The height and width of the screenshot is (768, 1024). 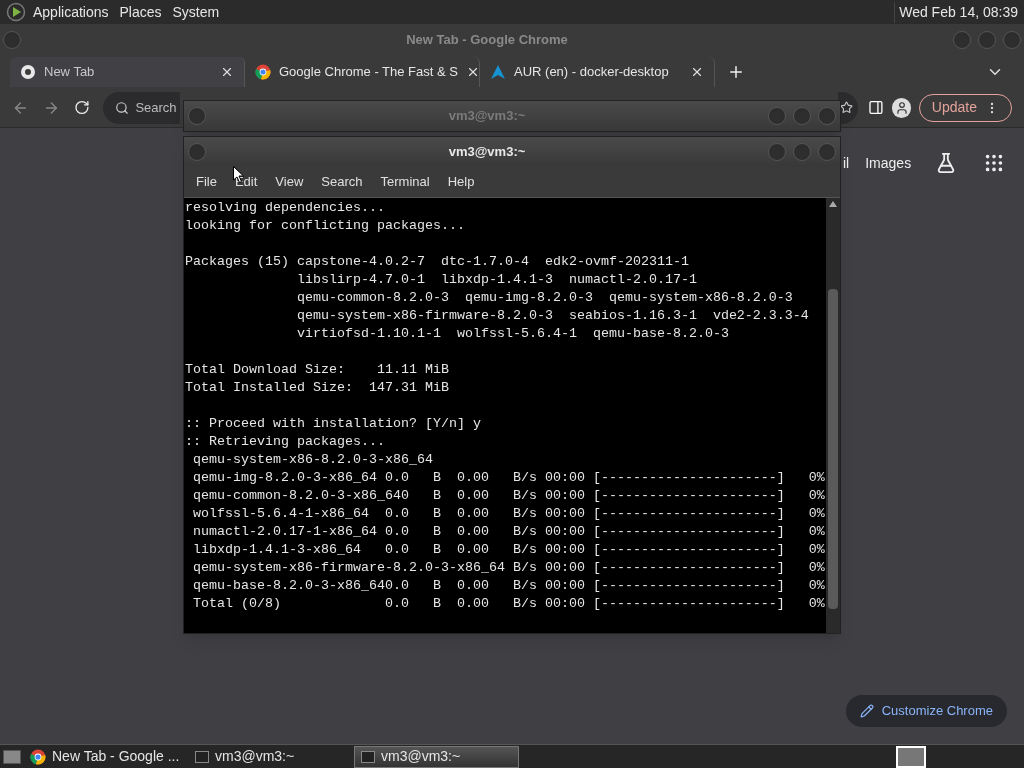 I want to click on side-panel-icon, so click(x=876, y=107).